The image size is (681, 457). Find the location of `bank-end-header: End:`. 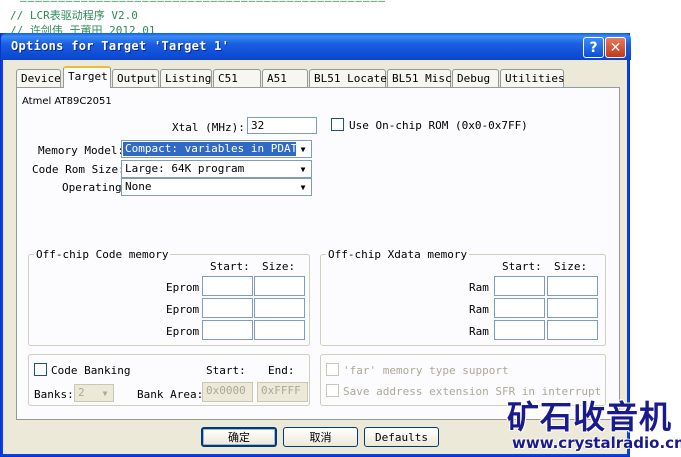

bank-end-header: End: is located at coordinates (281, 370).